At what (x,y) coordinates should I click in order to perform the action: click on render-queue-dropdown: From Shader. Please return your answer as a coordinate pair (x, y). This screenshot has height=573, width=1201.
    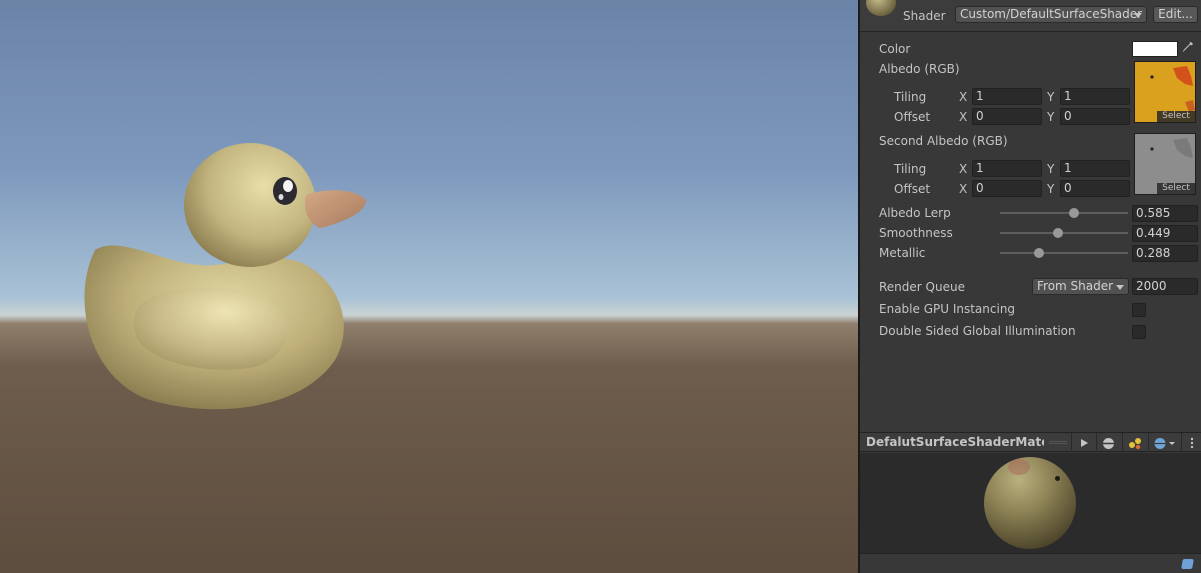
    Looking at the image, I should click on (1080, 286).